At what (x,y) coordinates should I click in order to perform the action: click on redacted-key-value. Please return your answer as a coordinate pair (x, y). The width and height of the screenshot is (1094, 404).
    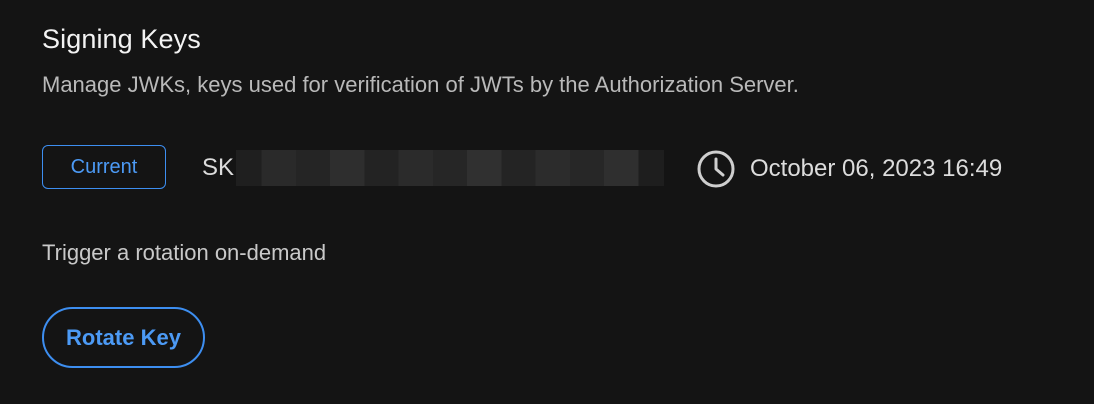
    Looking at the image, I should click on (450, 168).